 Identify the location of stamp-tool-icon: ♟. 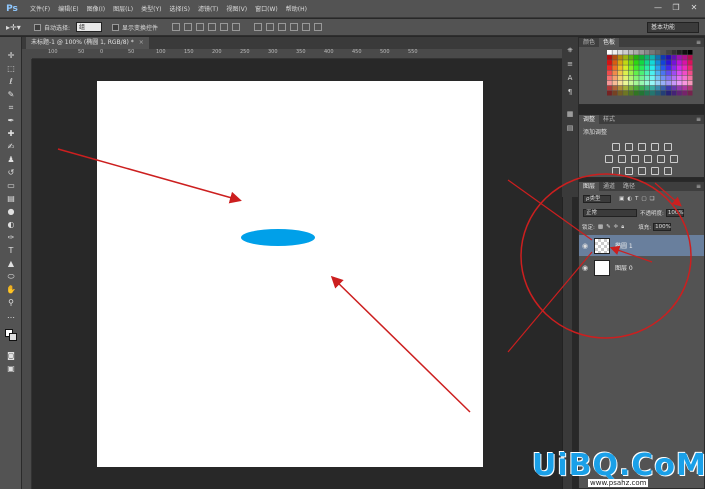
(11, 160).